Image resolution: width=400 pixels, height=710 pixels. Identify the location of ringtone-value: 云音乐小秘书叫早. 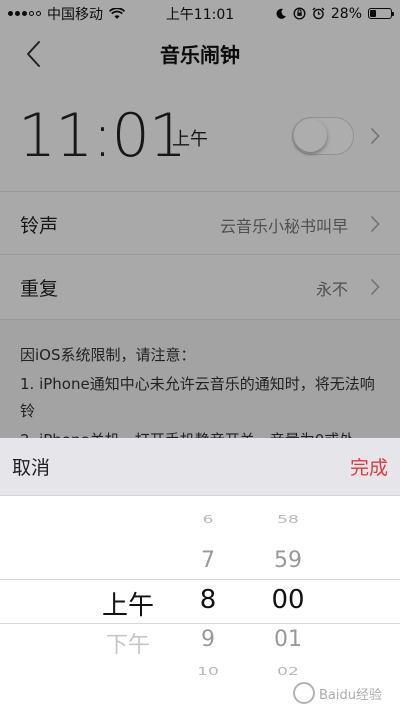
(283, 226).